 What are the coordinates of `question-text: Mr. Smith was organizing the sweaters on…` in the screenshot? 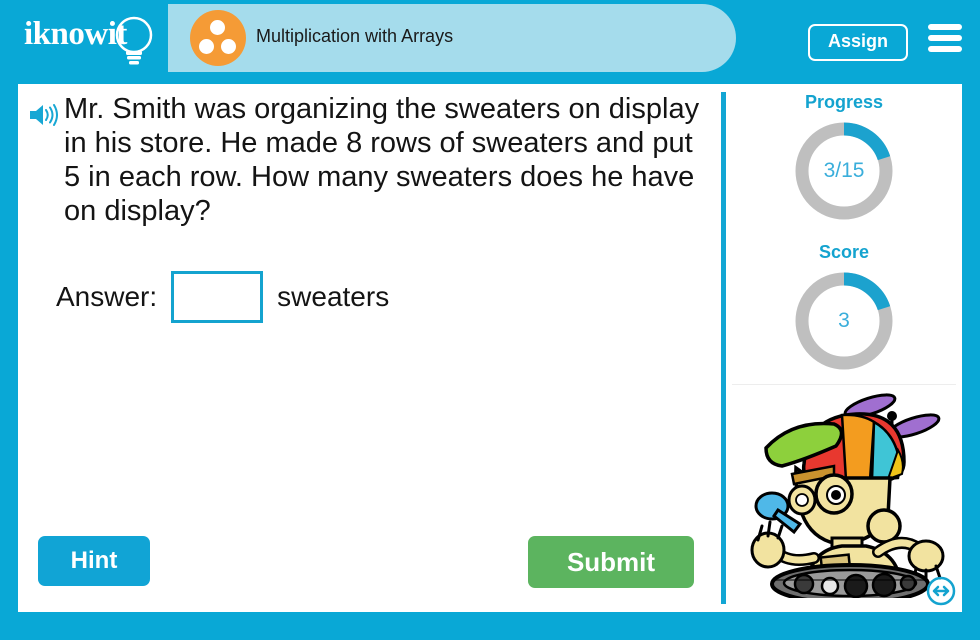 It's located at (382, 160).